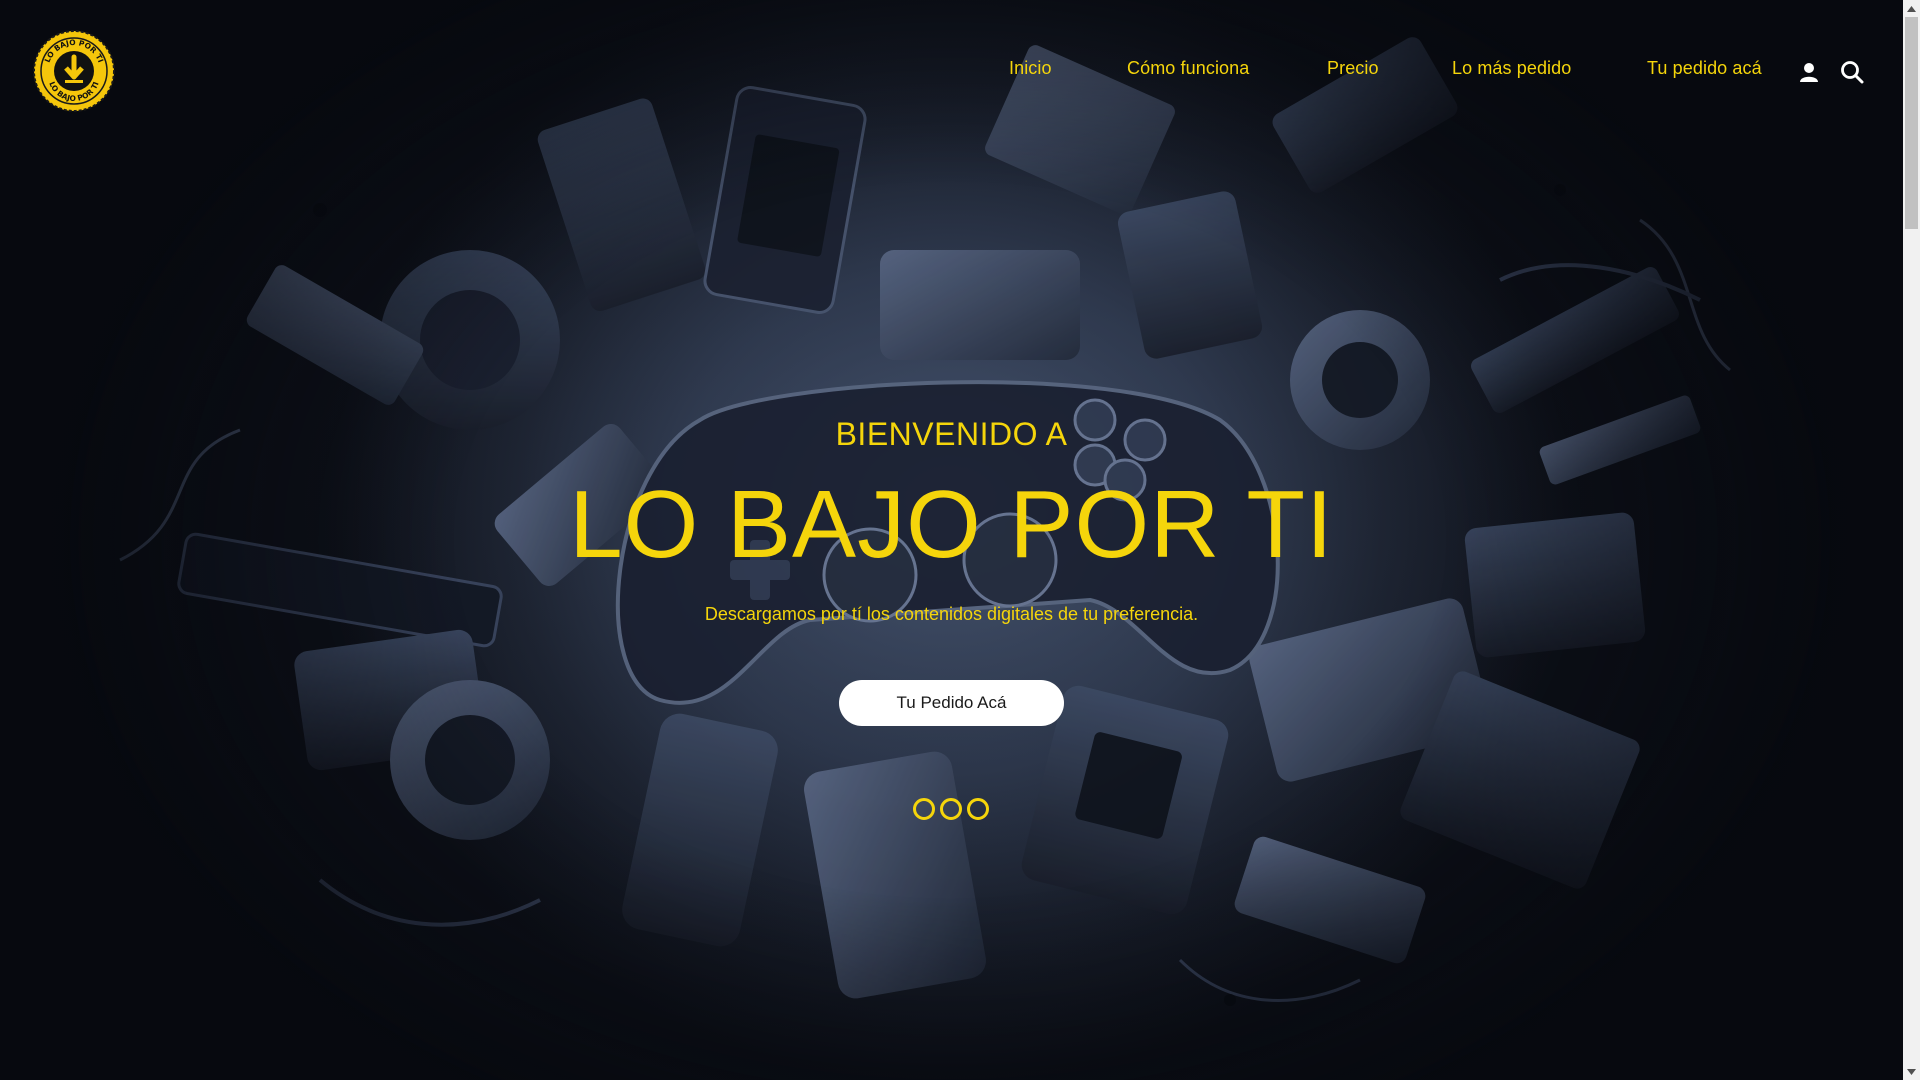 This screenshot has width=1920, height=1080. I want to click on scrollbar-thumb, so click(1911, 123).